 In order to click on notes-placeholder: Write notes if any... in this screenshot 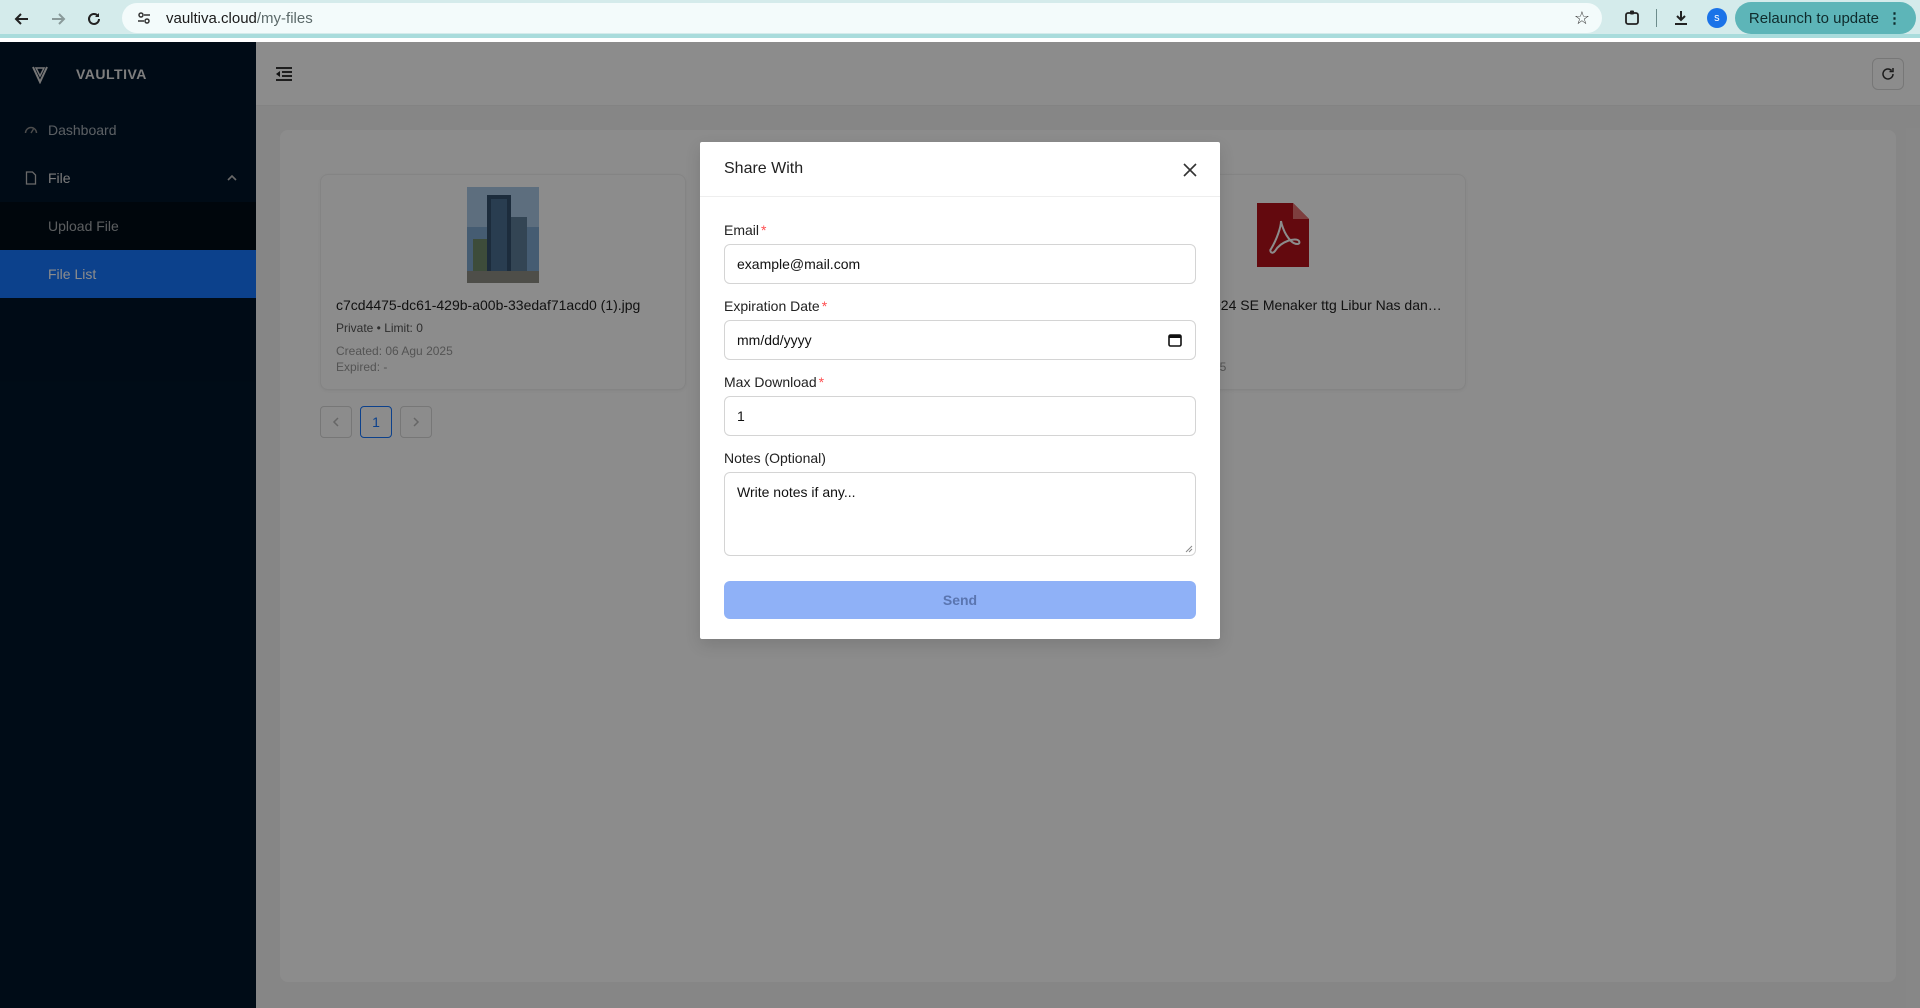, I will do `click(796, 492)`.